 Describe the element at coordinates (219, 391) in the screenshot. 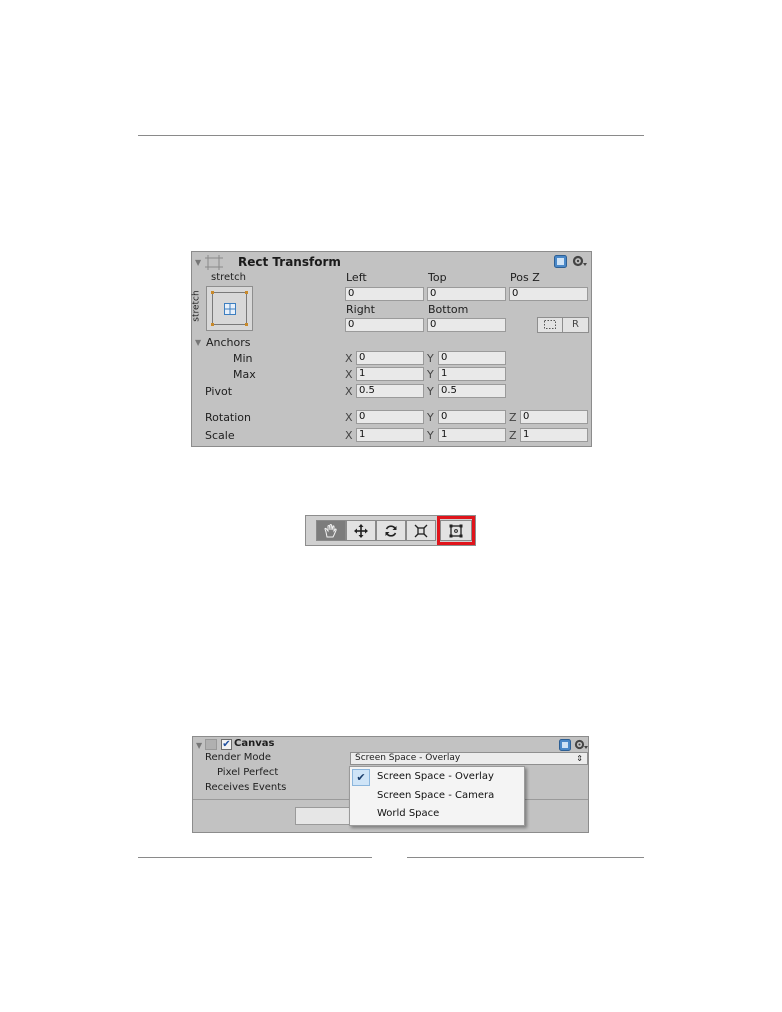

I see `pivot-label: Pivot` at that location.